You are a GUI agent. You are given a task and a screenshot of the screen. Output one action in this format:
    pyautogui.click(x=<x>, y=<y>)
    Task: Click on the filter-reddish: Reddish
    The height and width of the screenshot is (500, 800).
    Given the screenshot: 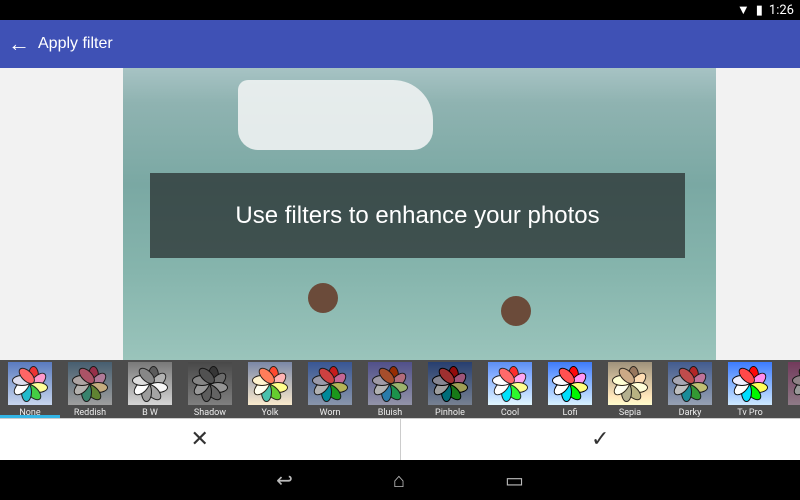 What is the action you would take?
    pyautogui.click(x=90, y=389)
    